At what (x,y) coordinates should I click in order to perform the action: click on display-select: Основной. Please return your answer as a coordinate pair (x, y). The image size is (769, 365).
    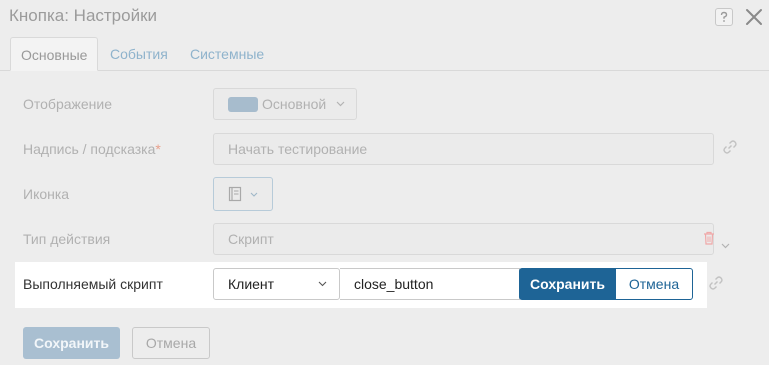
    Looking at the image, I should click on (285, 104).